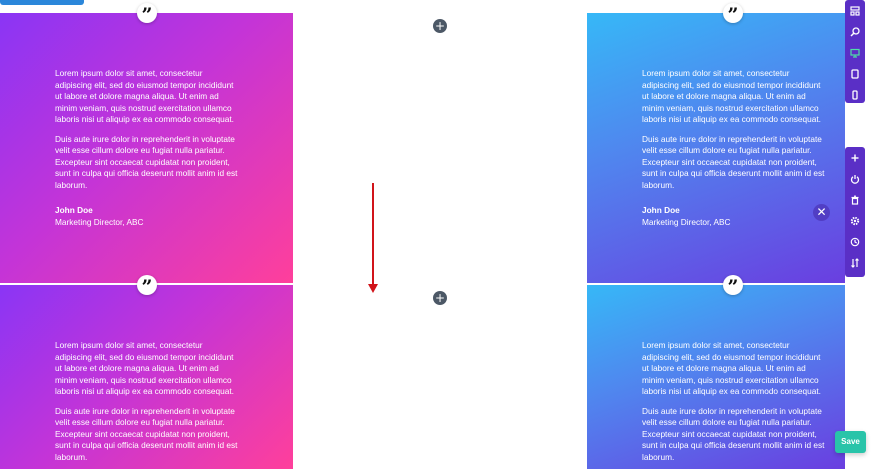 Image resolution: width=880 pixels, height=469 pixels. What do you see at coordinates (821, 212) in the screenshot?
I see `close-button: ✕` at bounding box center [821, 212].